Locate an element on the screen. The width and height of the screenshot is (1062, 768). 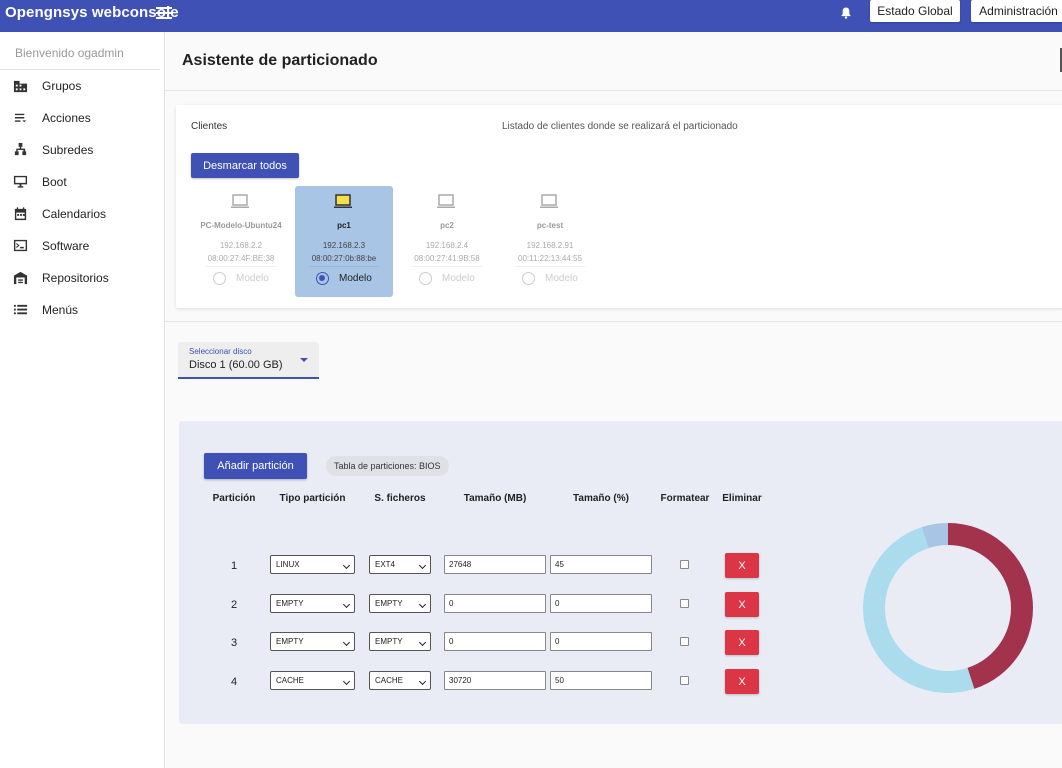
sidebar-item-label: Menús is located at coordinates (60, 310).